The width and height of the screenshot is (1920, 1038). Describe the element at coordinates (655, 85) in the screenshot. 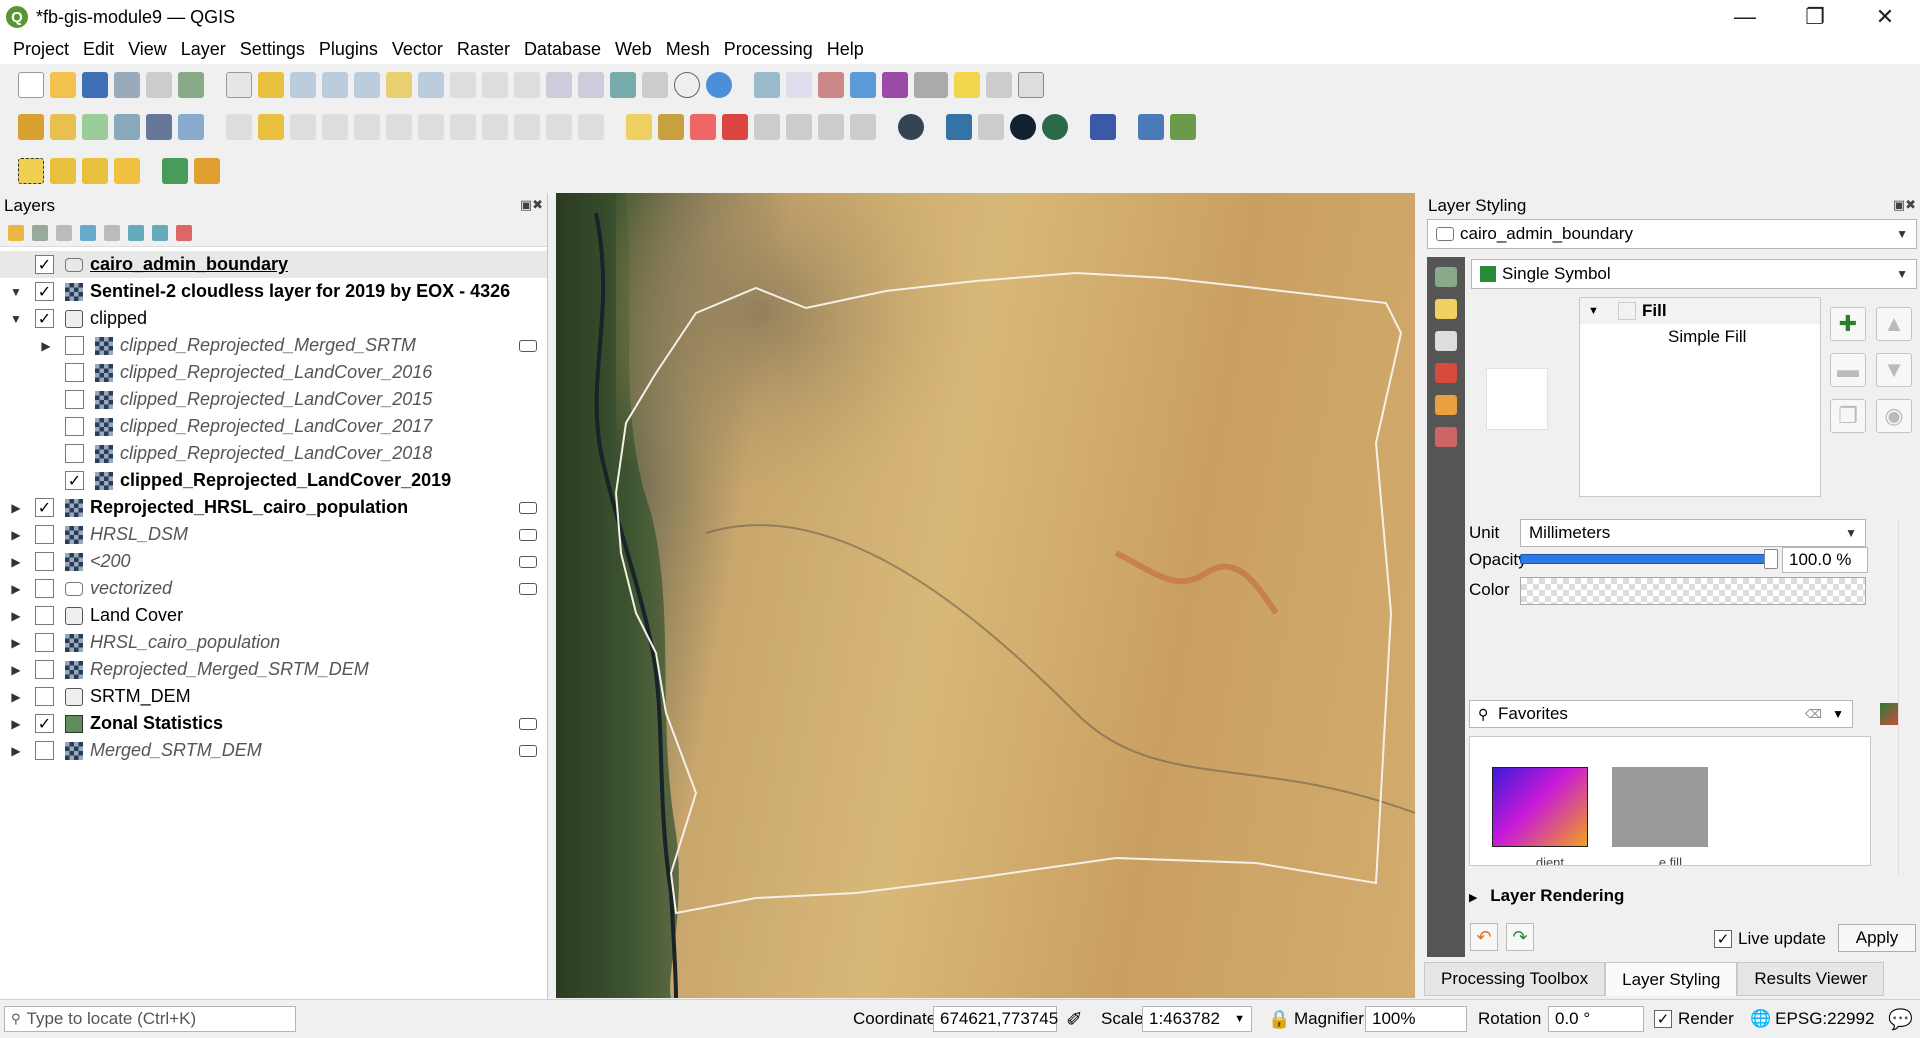

I see `show-bookmarks-icon` at that location.